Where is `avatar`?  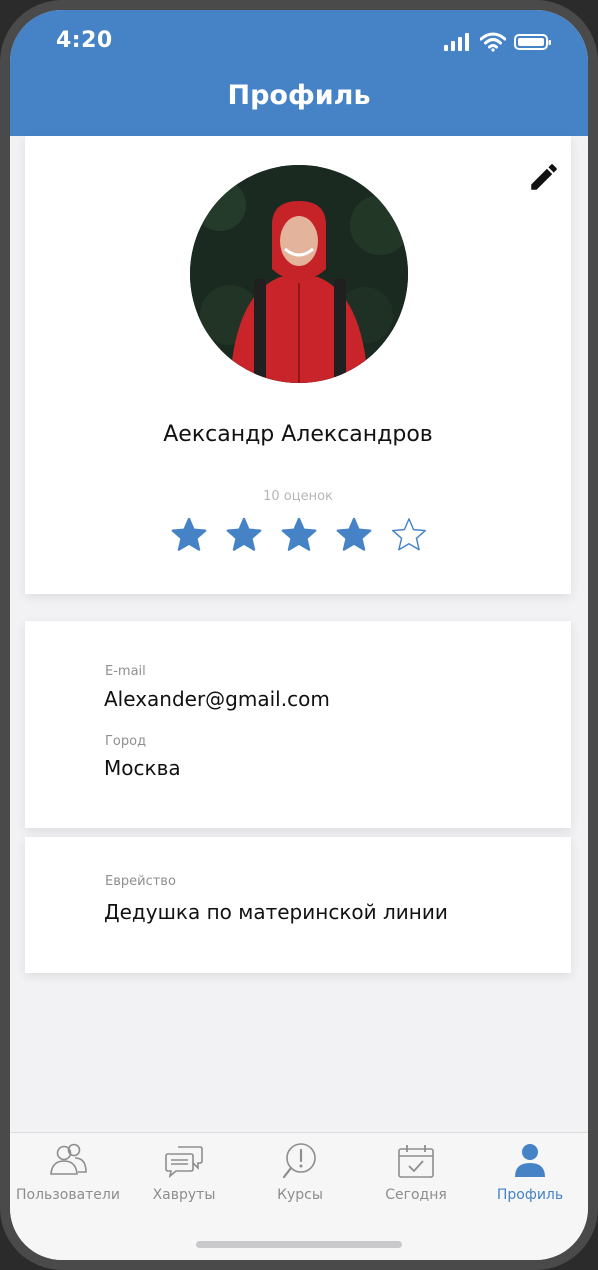
avatar is located at coordinates (299, 274).